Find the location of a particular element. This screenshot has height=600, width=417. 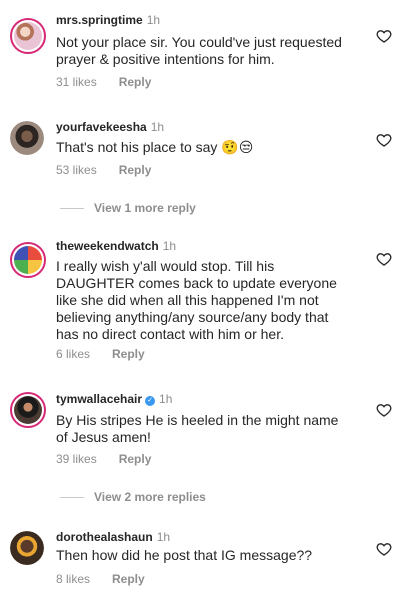

view-more-label: View 1 more reply is located at coordinates (145, 208).